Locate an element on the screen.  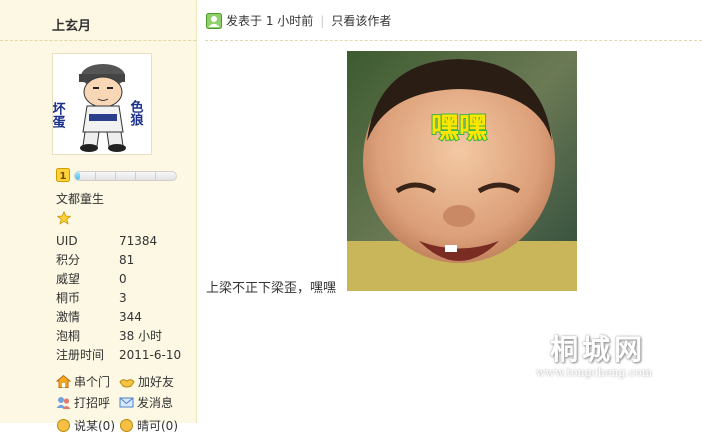
users-icon is located at coordinates (63, 403).